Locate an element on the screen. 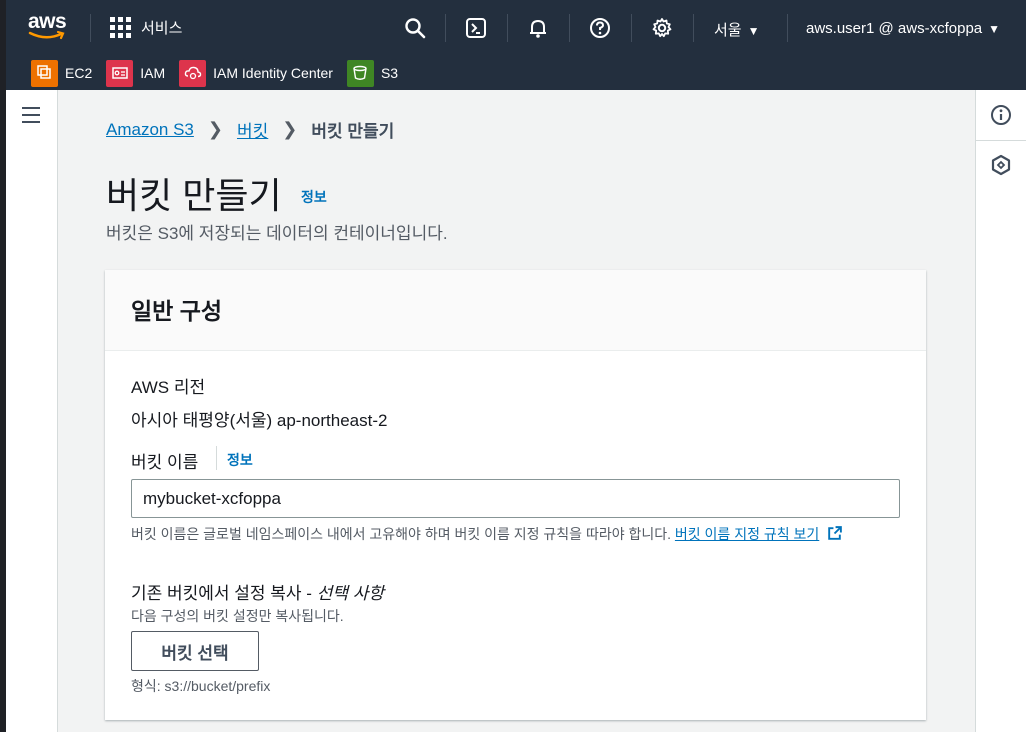 The width and height of the screenshot is (1026, 732). copy-settings-description: 다음 구성의 버킷 설정만 복사됩니다. is located at coordinates (237, 616).